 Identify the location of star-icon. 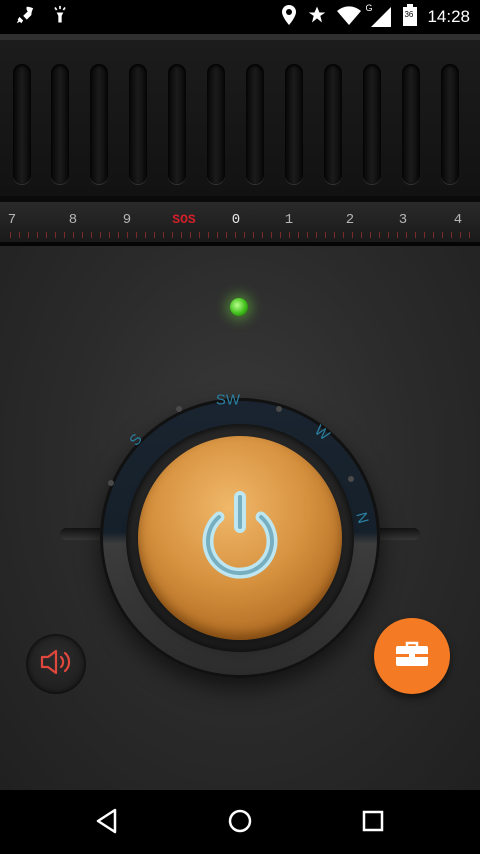
(317, 17).